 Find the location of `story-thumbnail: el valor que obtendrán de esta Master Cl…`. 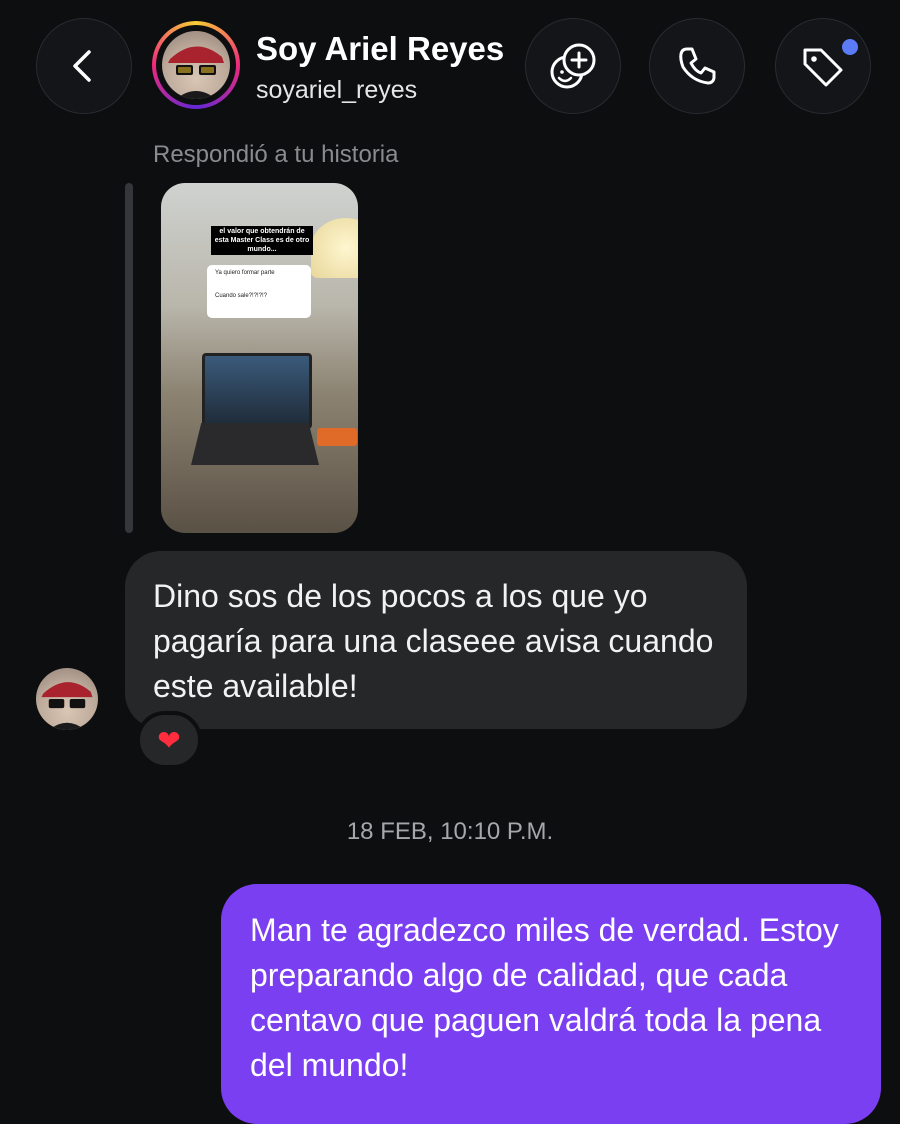

story-thumbnail: el valor que obtendrán de esta Master Cl… is located at coordinates (259, 358).